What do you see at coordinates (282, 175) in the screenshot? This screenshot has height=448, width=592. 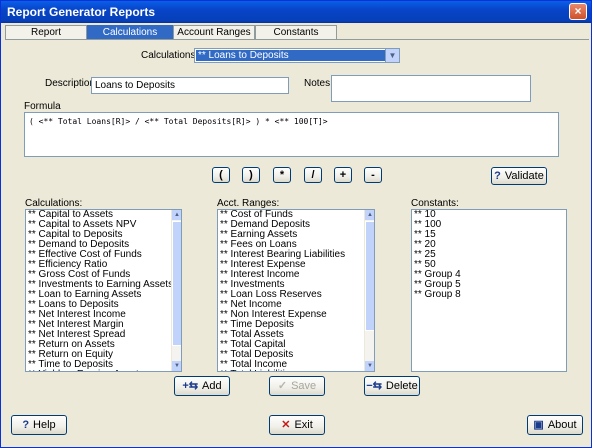 I see `multiply-button: *` at bounding box center [282, 175].